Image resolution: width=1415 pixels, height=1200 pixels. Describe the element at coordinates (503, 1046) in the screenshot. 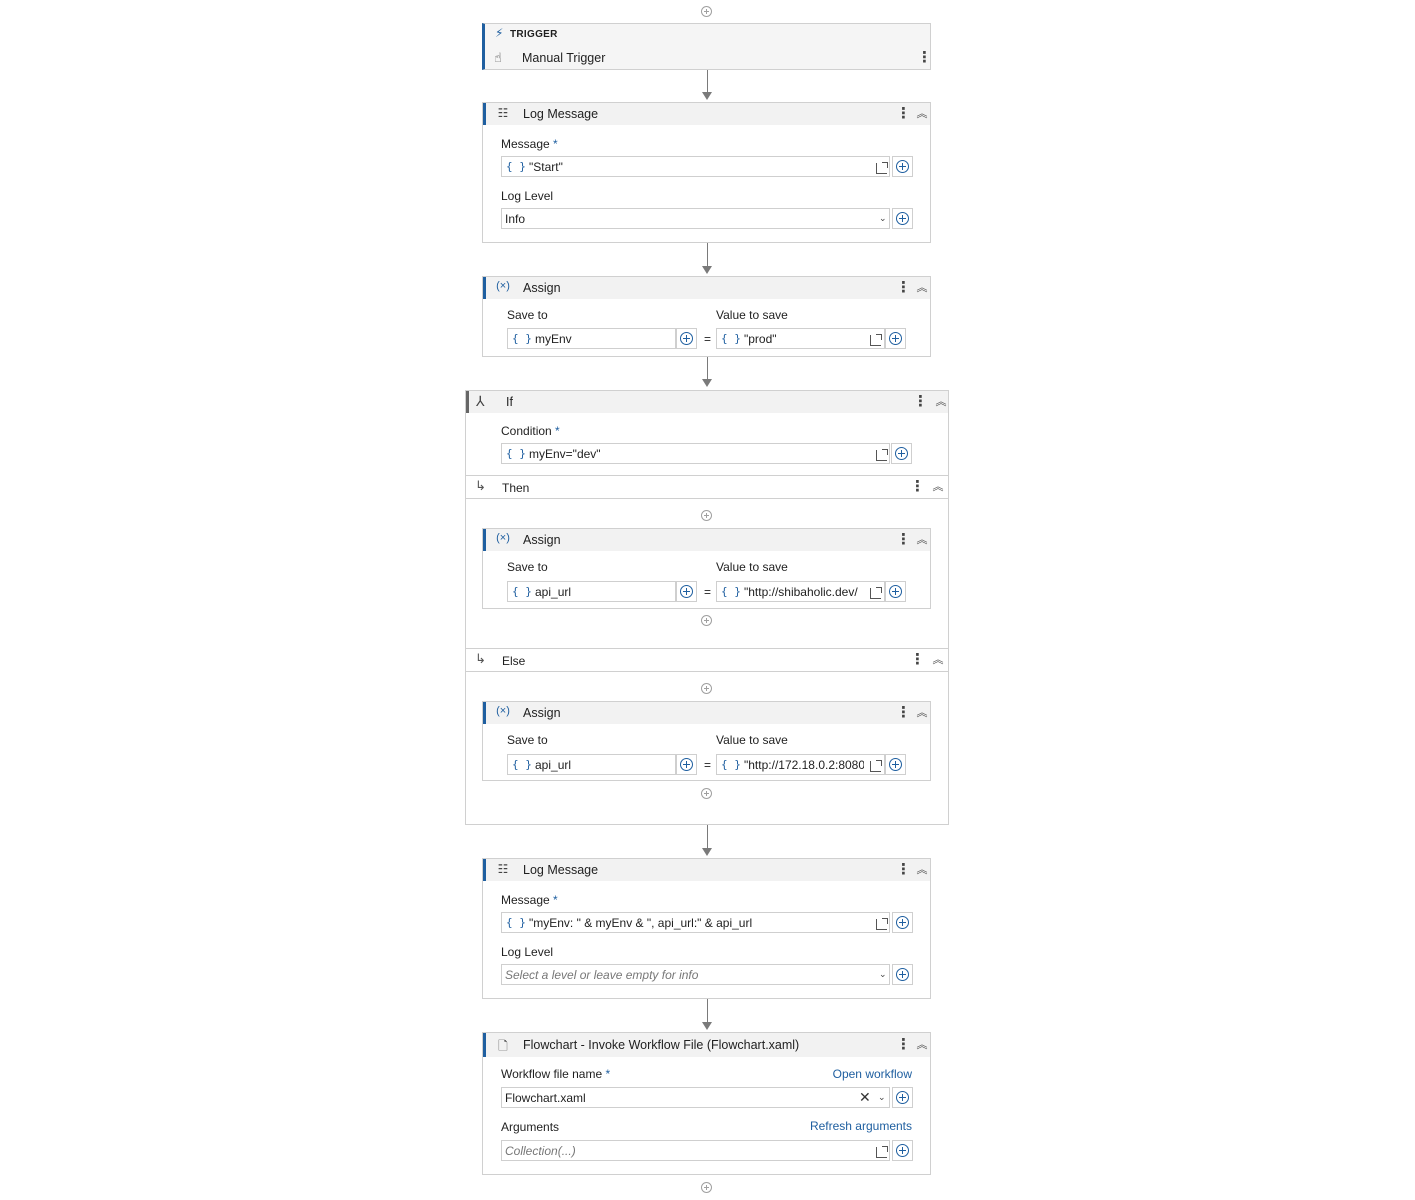

I see `invoke-file-icon: 🗋` at that location.